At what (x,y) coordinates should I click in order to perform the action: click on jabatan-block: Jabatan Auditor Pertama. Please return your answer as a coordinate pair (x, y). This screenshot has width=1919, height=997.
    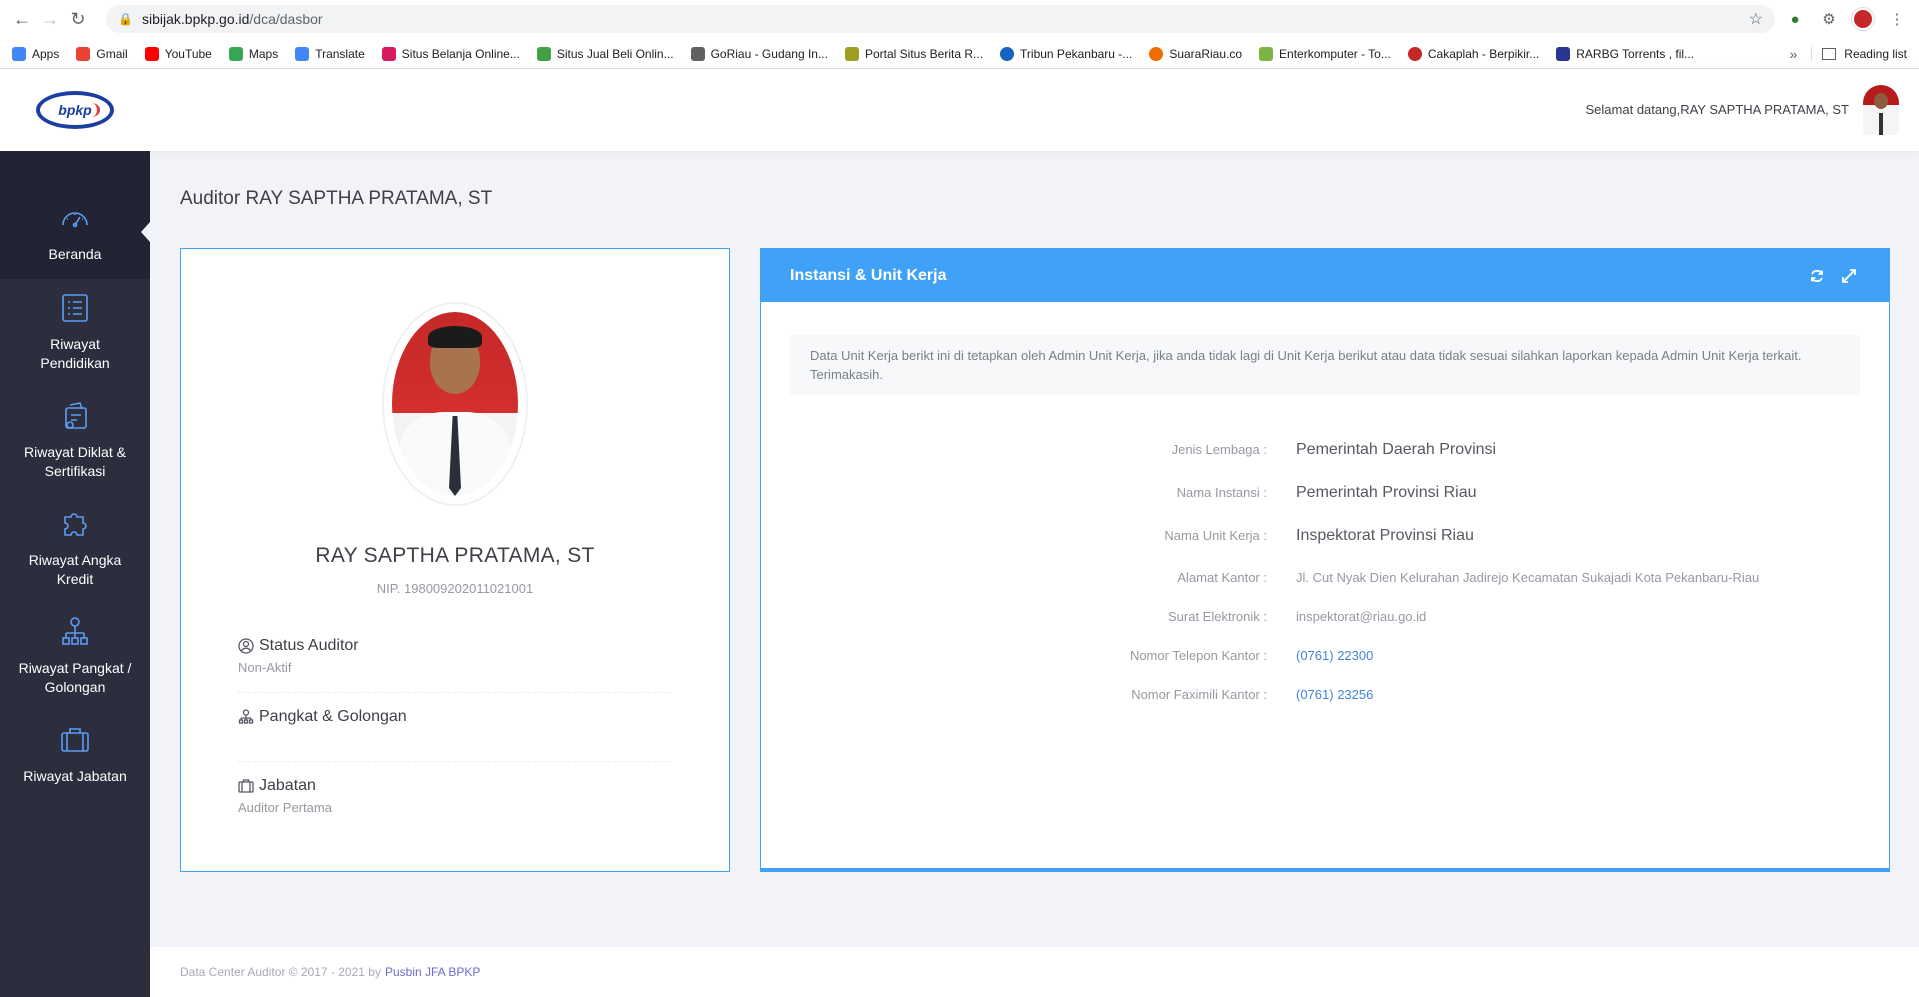
    Looking at the image, I should click on (454, 796).